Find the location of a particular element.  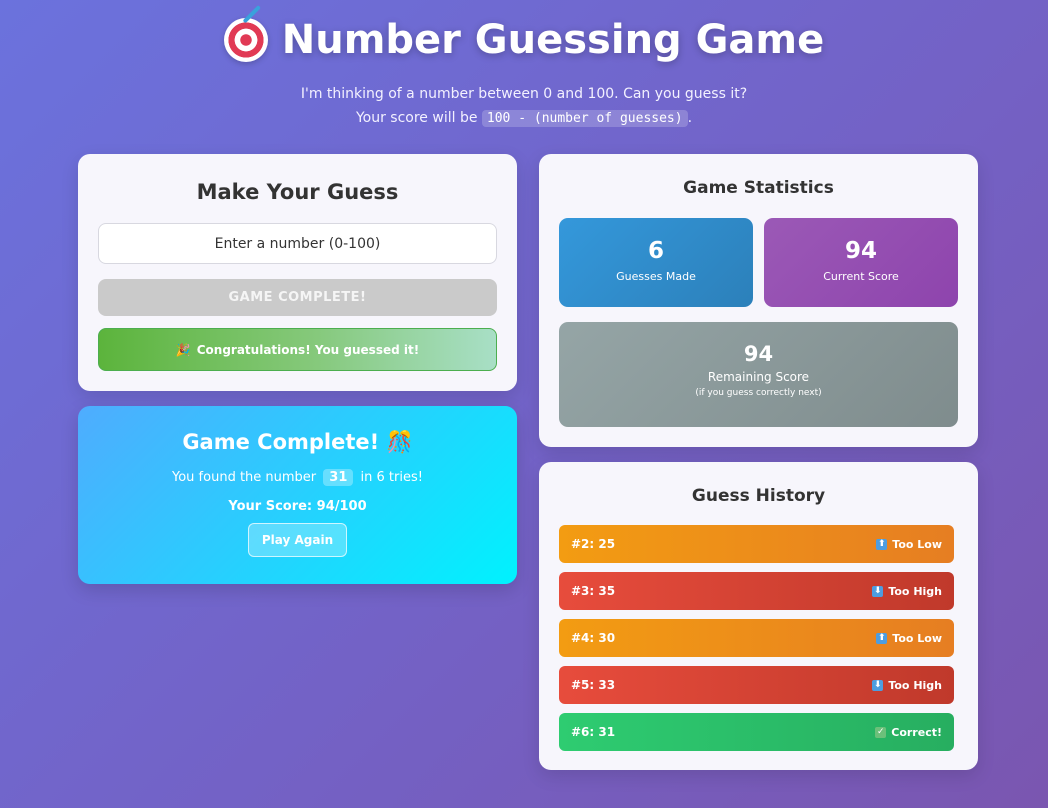

found-text-after: in 6 tries! is located at coordinates (391, 477).